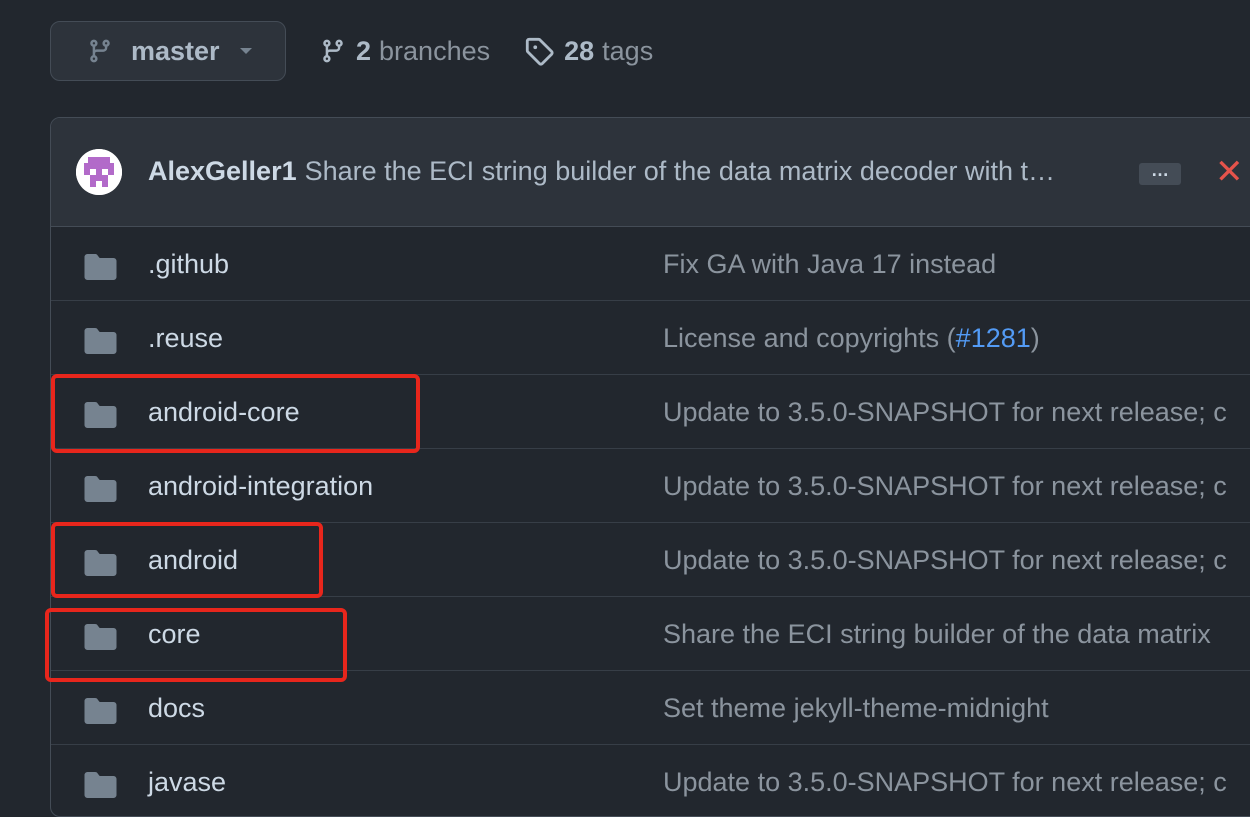  Describe the element at coordinates (650, 708) in the screenshot. I see `file-row: docs Set theme jekyll-theme-midnight` at that location.